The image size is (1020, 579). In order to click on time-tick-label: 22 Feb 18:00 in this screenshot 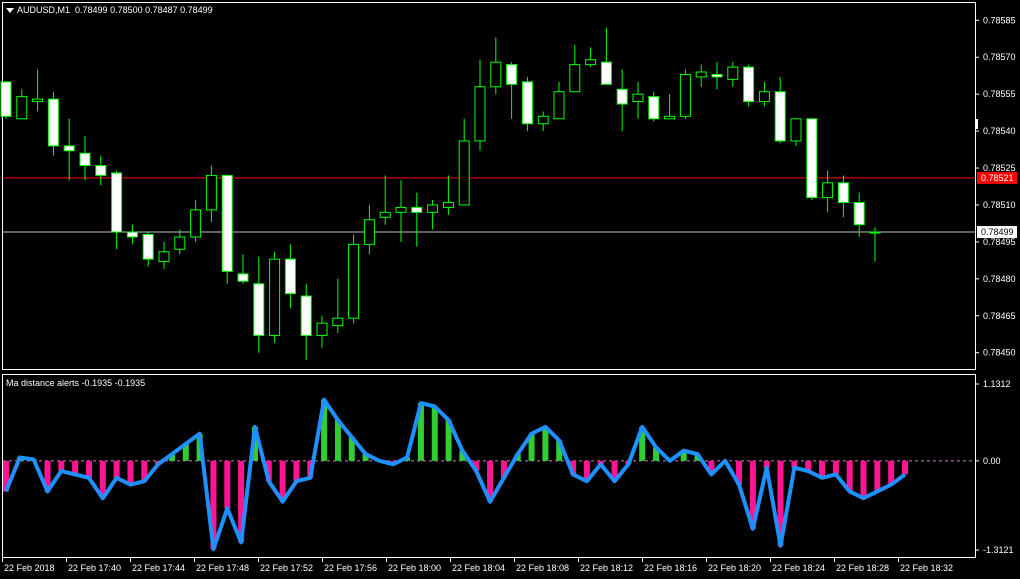, I will do `click(414, 568)`.